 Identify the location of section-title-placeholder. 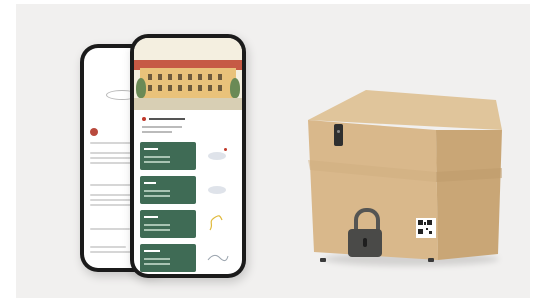
(167, 119).